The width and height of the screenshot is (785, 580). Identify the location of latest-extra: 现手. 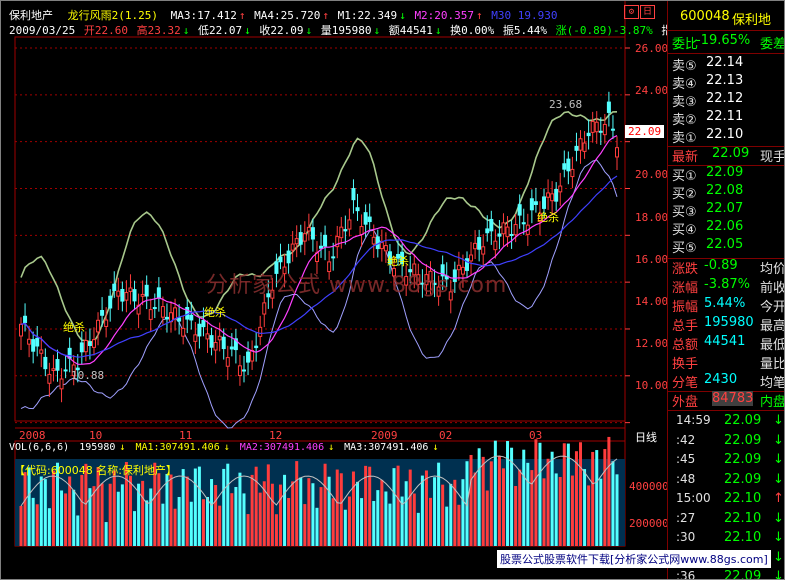
(772, 157).